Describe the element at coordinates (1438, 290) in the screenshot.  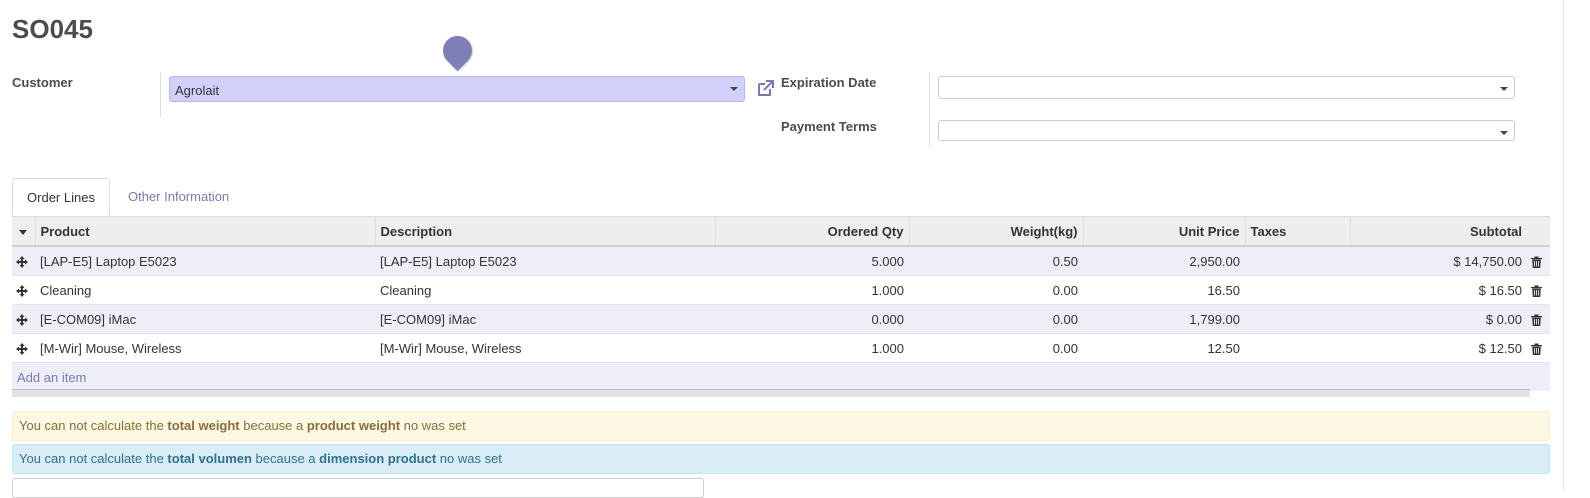
I see `cell-subtotal: $ 16.50` at that location.